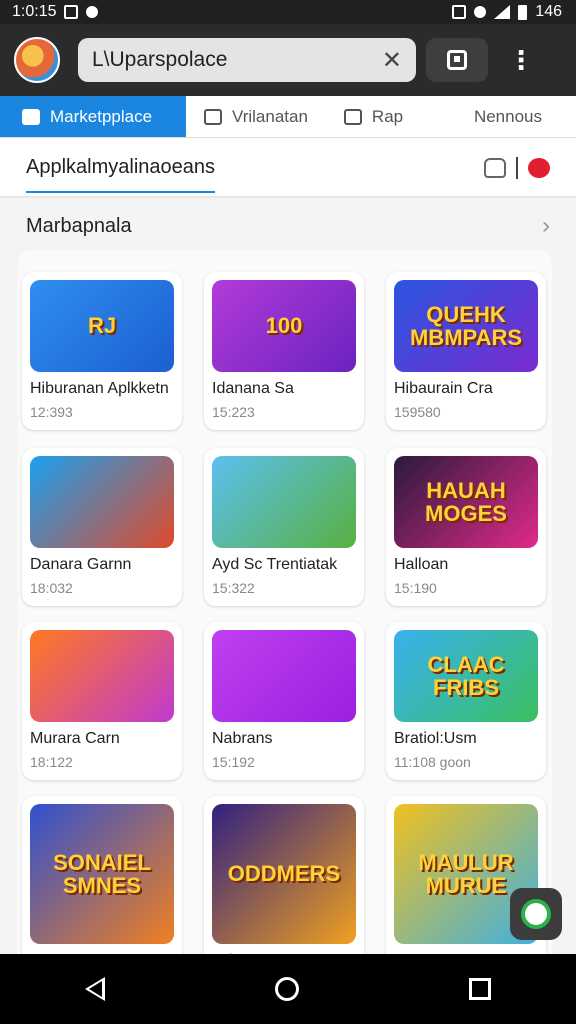 The image size is (576, 1024). I want to click on app-meta: 12:393, so click(51, 412).